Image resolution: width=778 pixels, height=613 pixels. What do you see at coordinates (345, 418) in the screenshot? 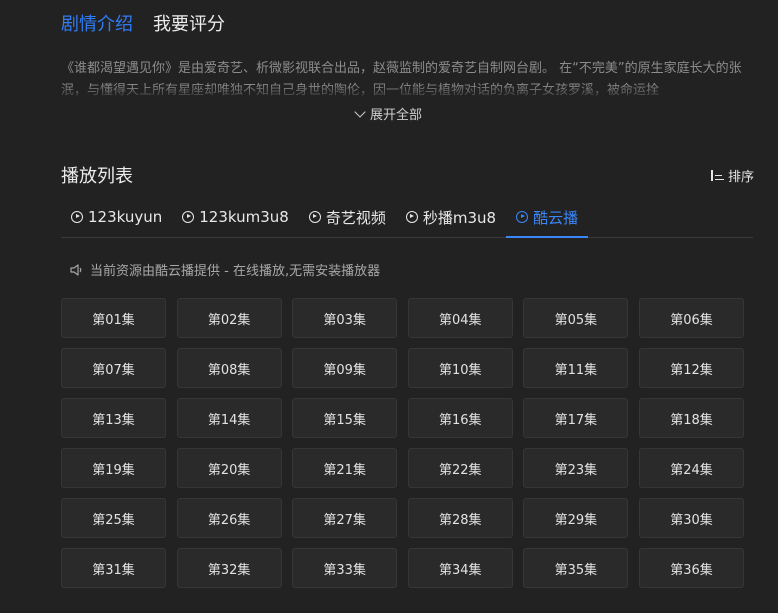
I see `episode-button: 第15集` at bounding box center [345, 418].